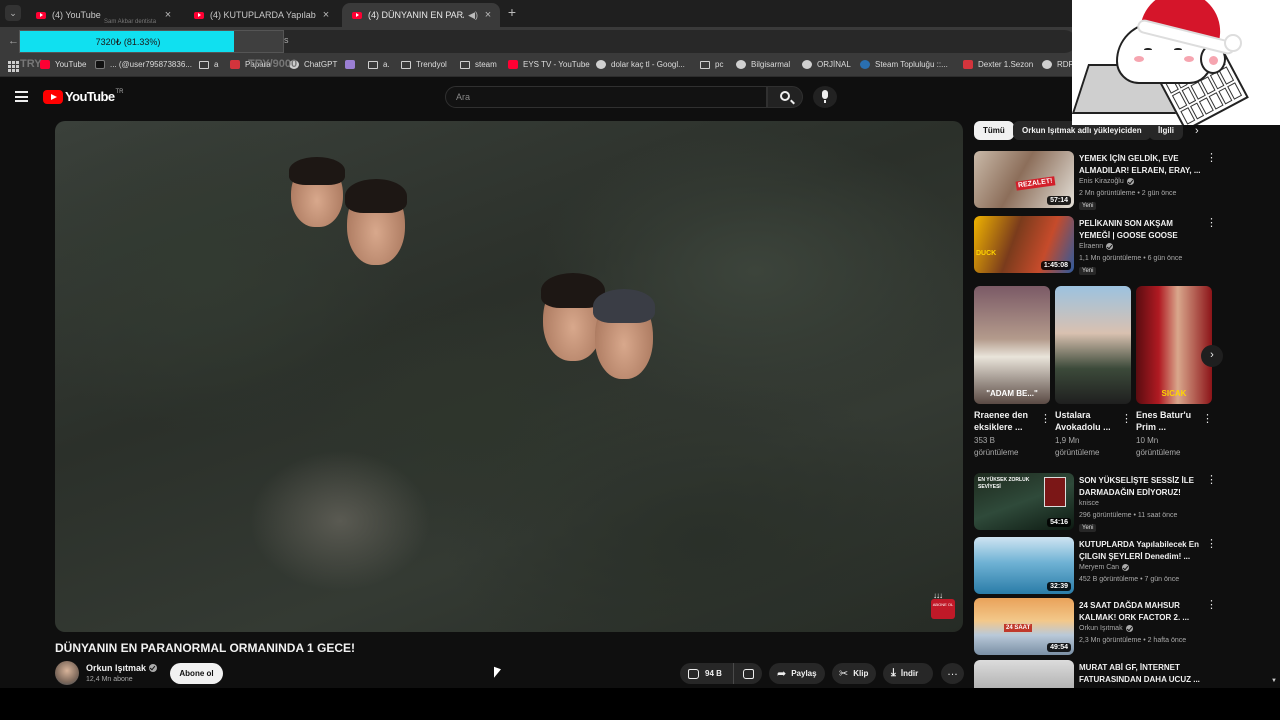 The image size is (1280, 720). Describe the element at coordinates (1024, 501) in the screenshot. I see `video-thumbnail: EN YÜKSEK ZORLUK SEVİYESİ 54:16` at that location.